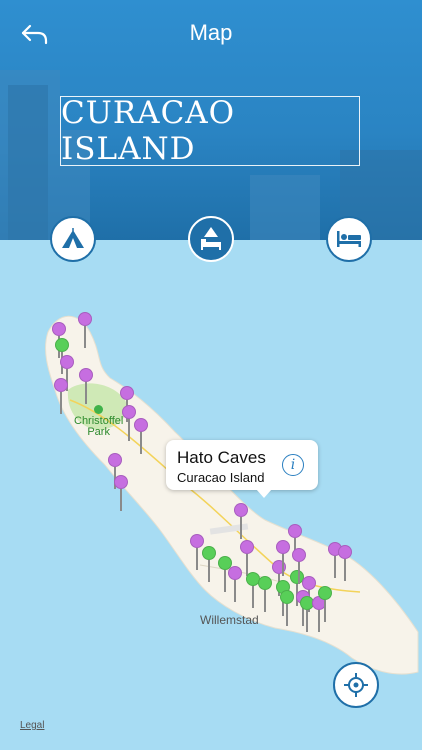 This screenshot has width=422, height=750. What do you see at coordinates (98, 421) in the screenshot?
I see `park-label: Christoffel Park` at bounding box center [98, 421].